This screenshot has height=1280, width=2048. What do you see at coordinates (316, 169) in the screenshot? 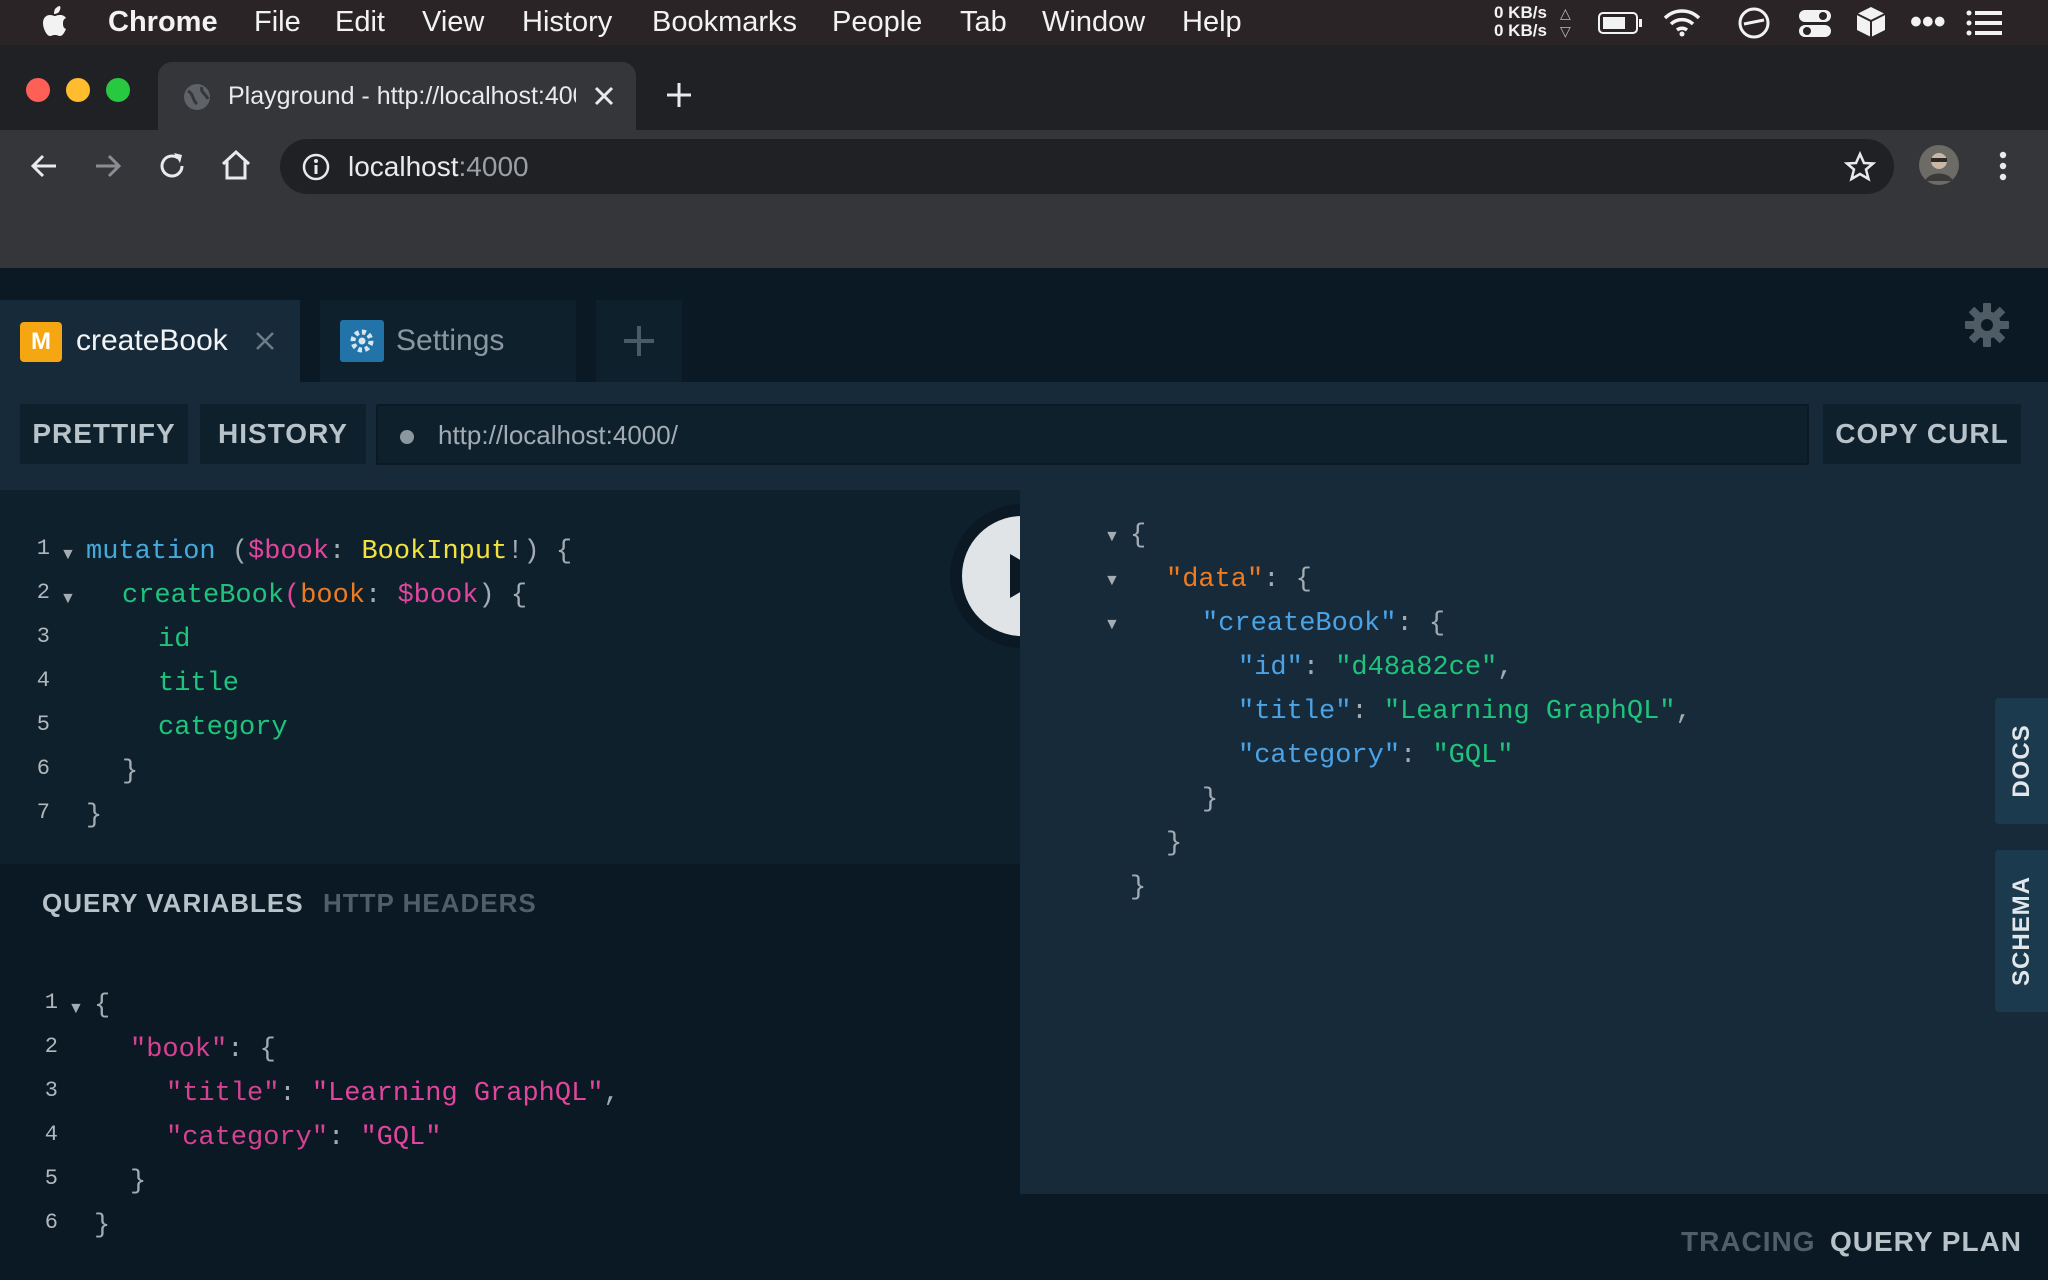
I see `info-icon` at bounding box center [316, 169].